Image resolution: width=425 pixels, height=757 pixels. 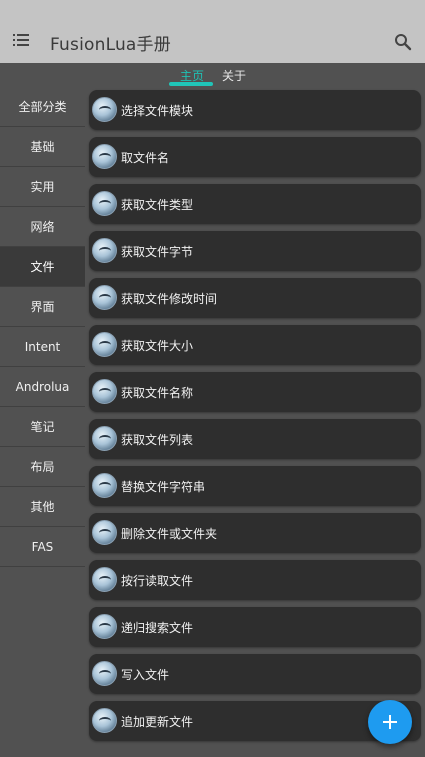 What do you see at coordinates (255, 533) in the screenshot?
I see `list-item: 删除文件或文件夹` at bounding box center [255, 533].